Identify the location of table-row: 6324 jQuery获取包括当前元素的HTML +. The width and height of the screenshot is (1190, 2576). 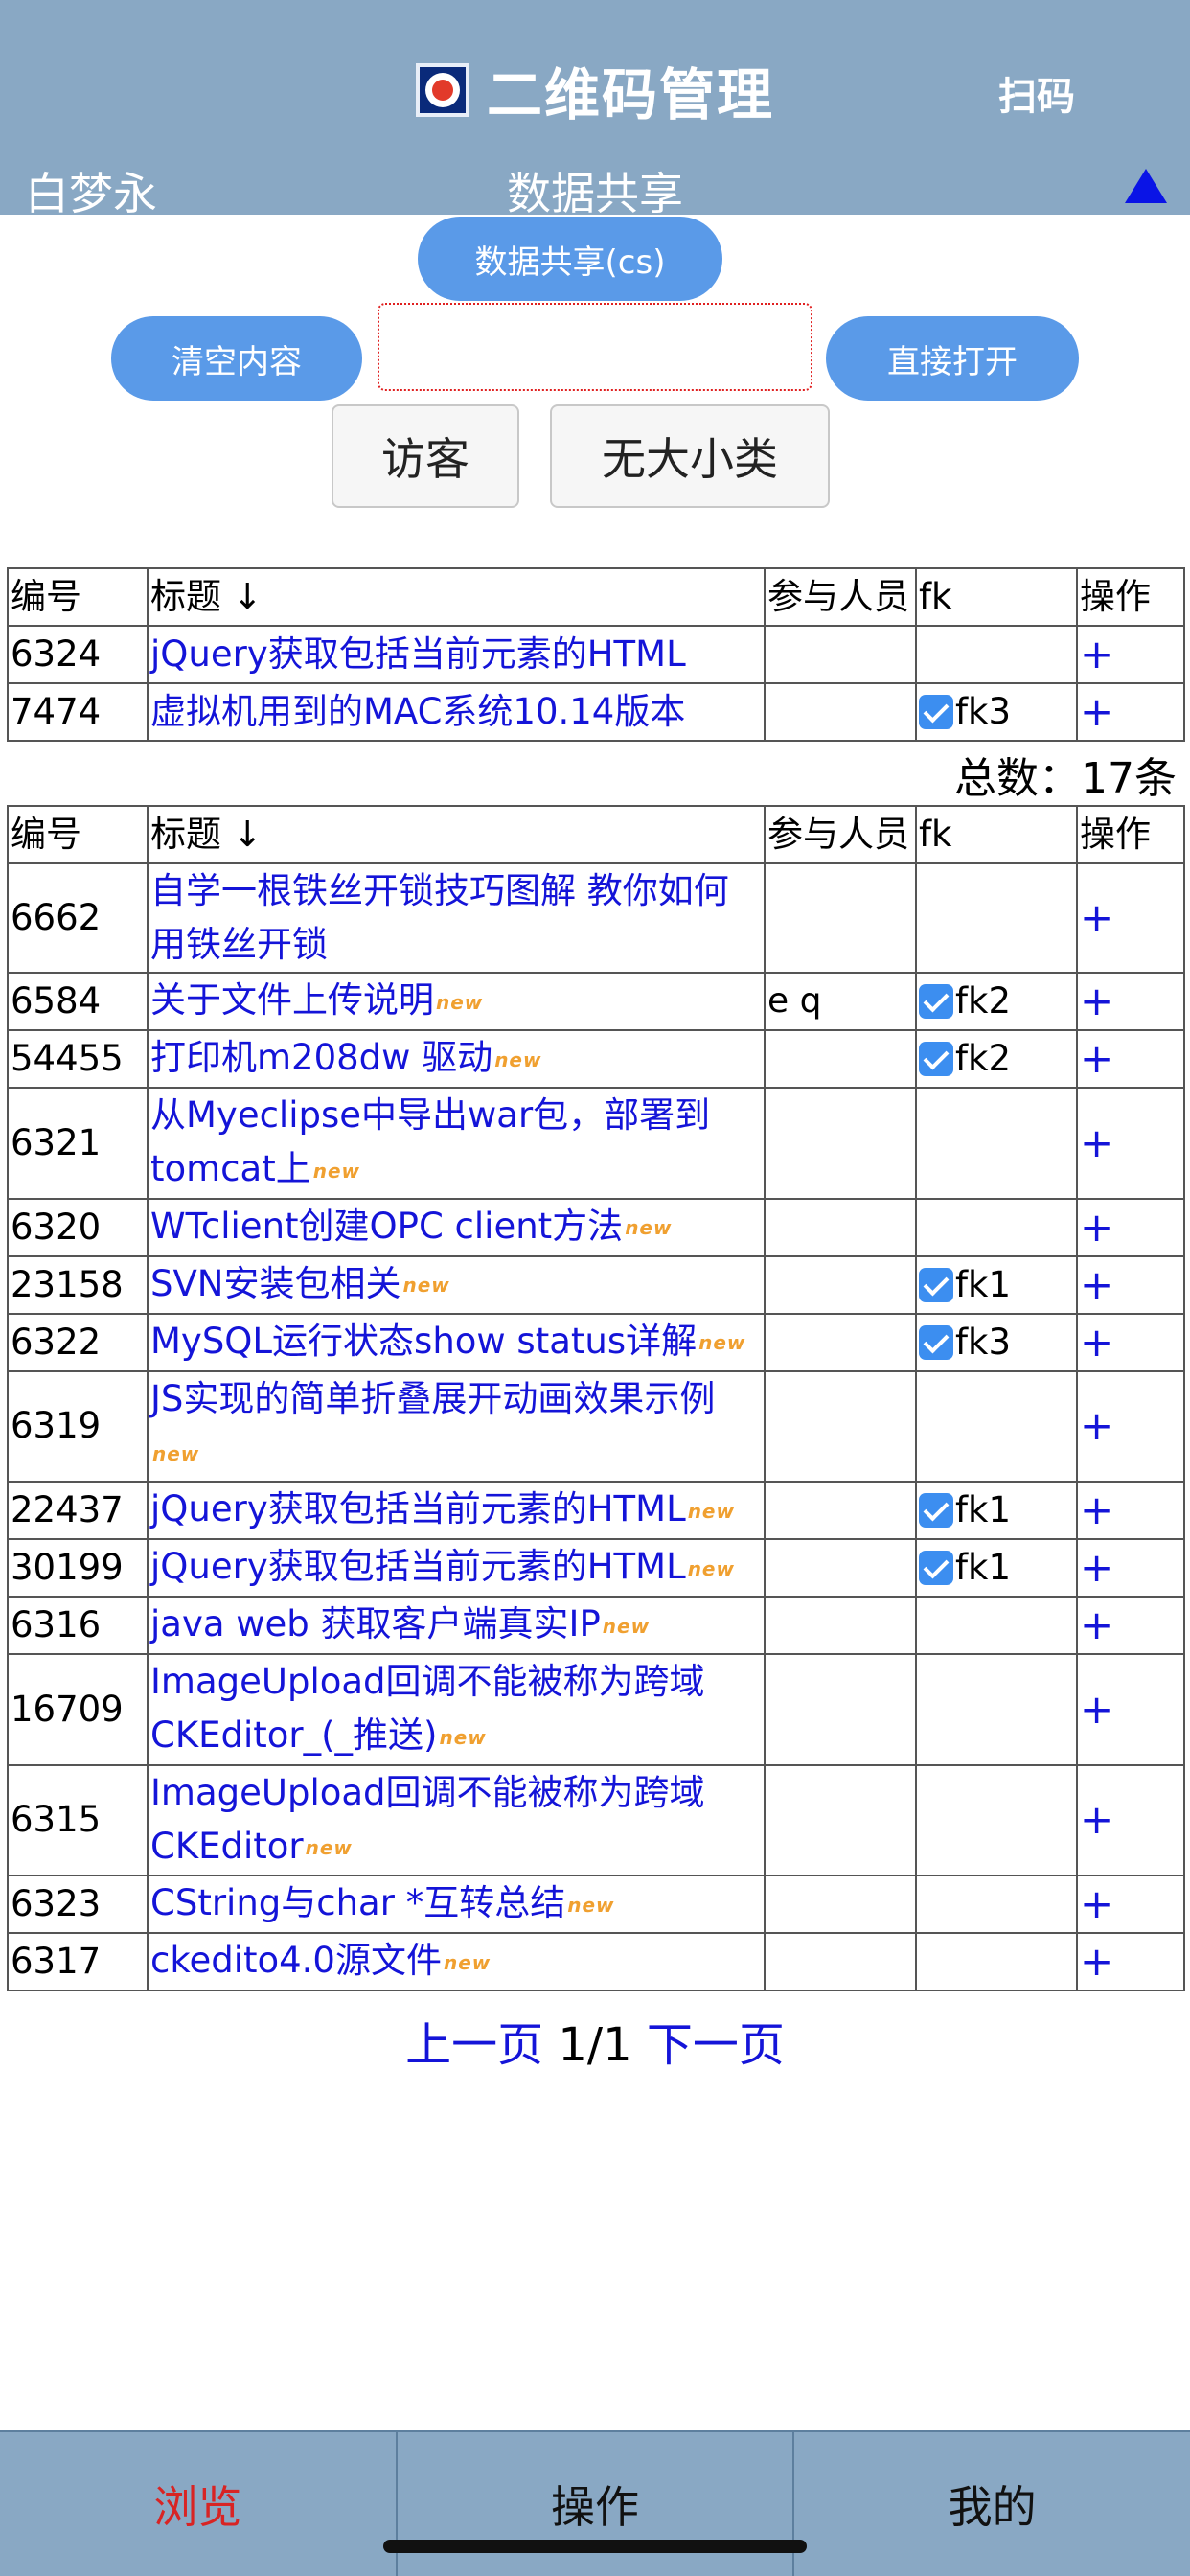
(596, 654).